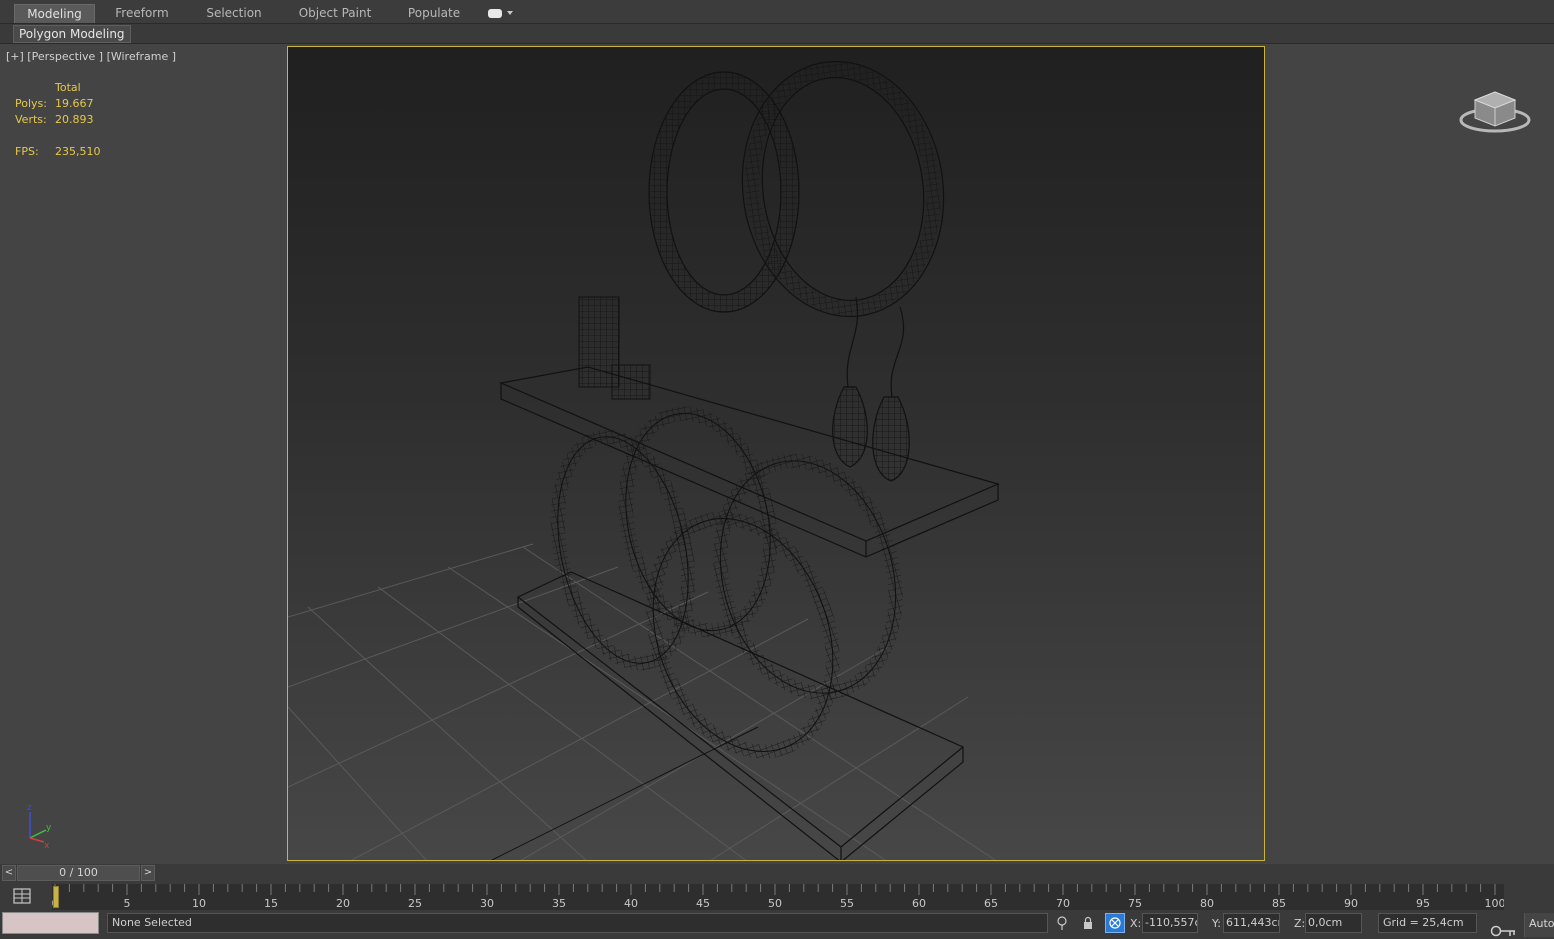 The width and height of the screenshot is (1554, 939). What do you see at coordinates (777, 34) in the screenshot?
I see `ribbon-panel-bar: Polygon Modeling` at bounding box center [777, 34].